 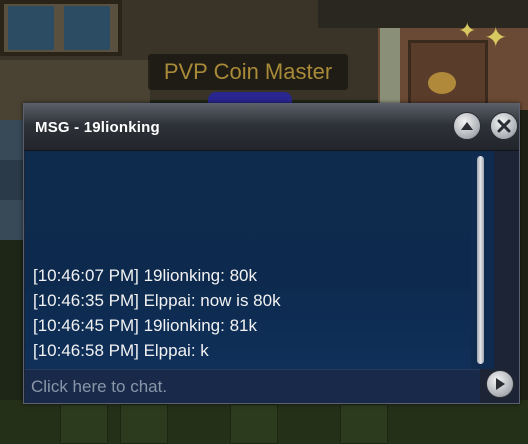 What do you see at coordinates (248, 72) in the screenshot?
I see `npc-name-tag: PVP Coin Master` at bounding box center [248, 72].